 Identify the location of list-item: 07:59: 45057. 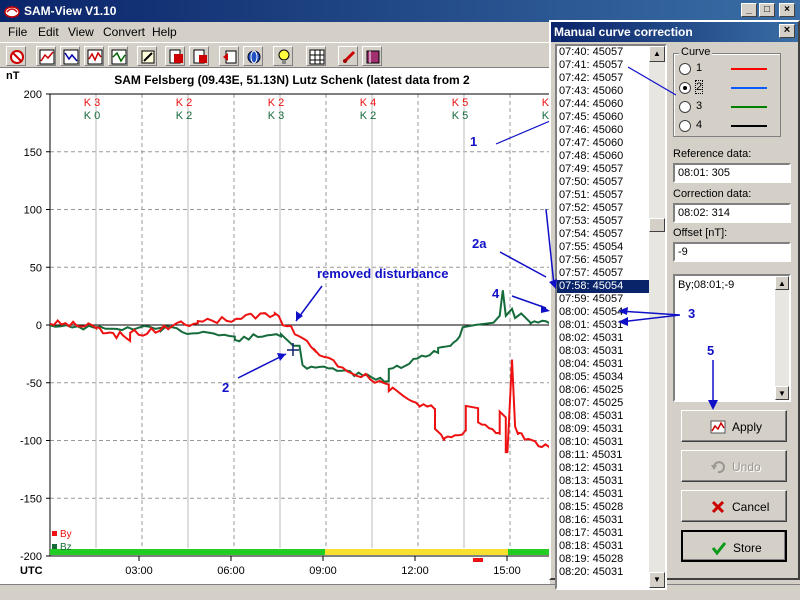
(603, 299).